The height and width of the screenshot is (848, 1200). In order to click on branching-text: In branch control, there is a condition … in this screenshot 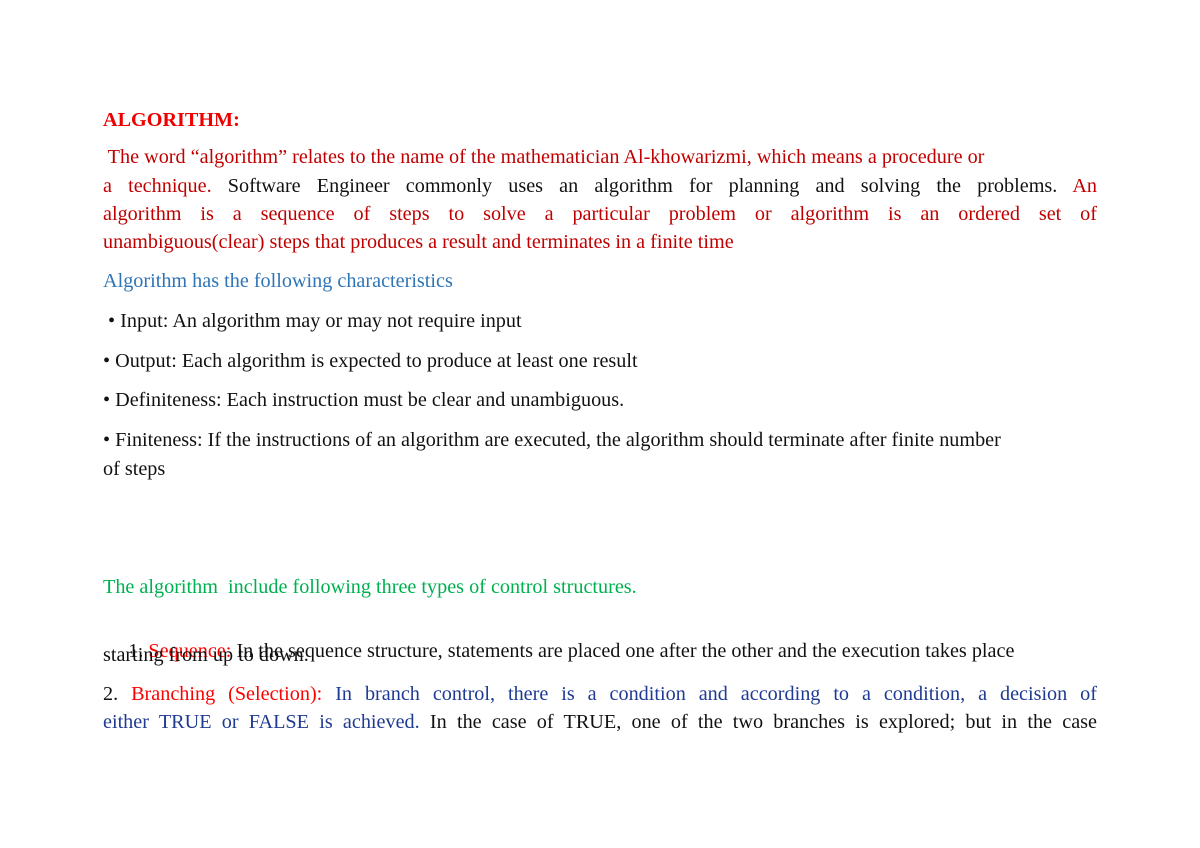, I will do `click(709, 694)`.